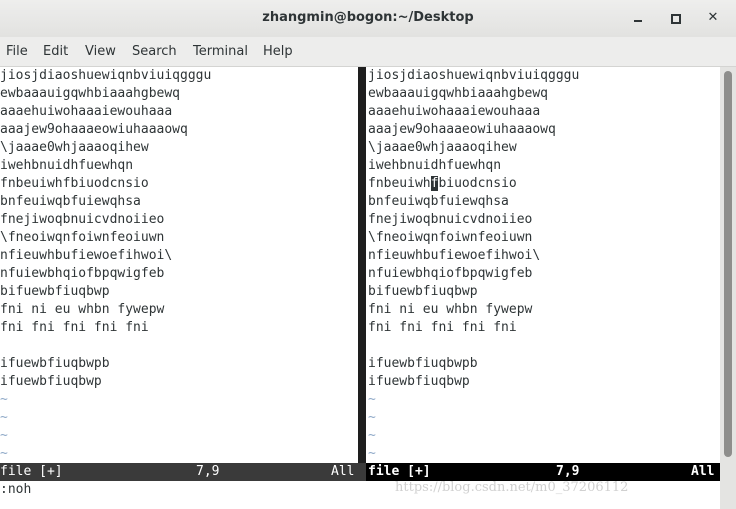  Describe the element at coordinates (183, 472) in the screenshot. I see `left-status-line: file [+] 7,9 All` at that location.